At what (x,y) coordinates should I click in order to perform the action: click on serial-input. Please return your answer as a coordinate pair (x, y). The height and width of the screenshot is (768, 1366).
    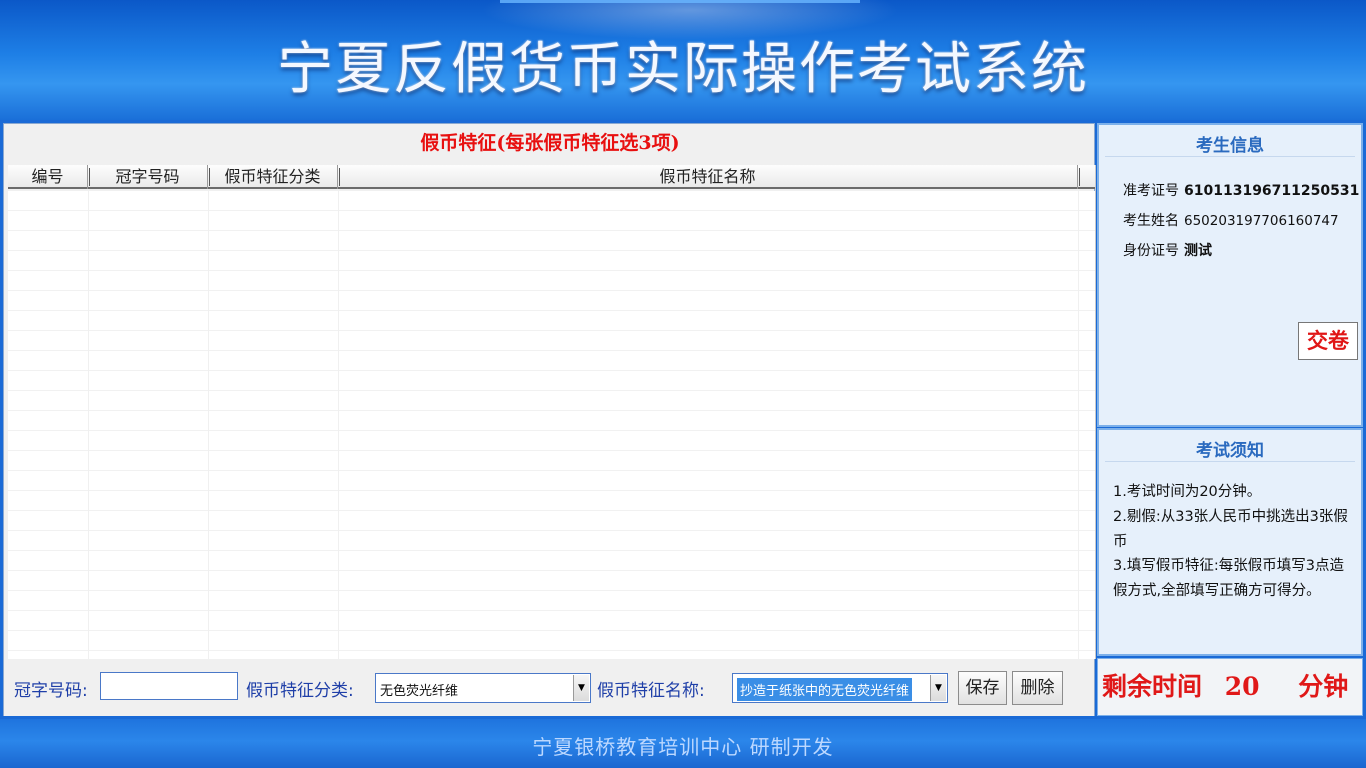
    Looking at the image, I should click on (169, 686).